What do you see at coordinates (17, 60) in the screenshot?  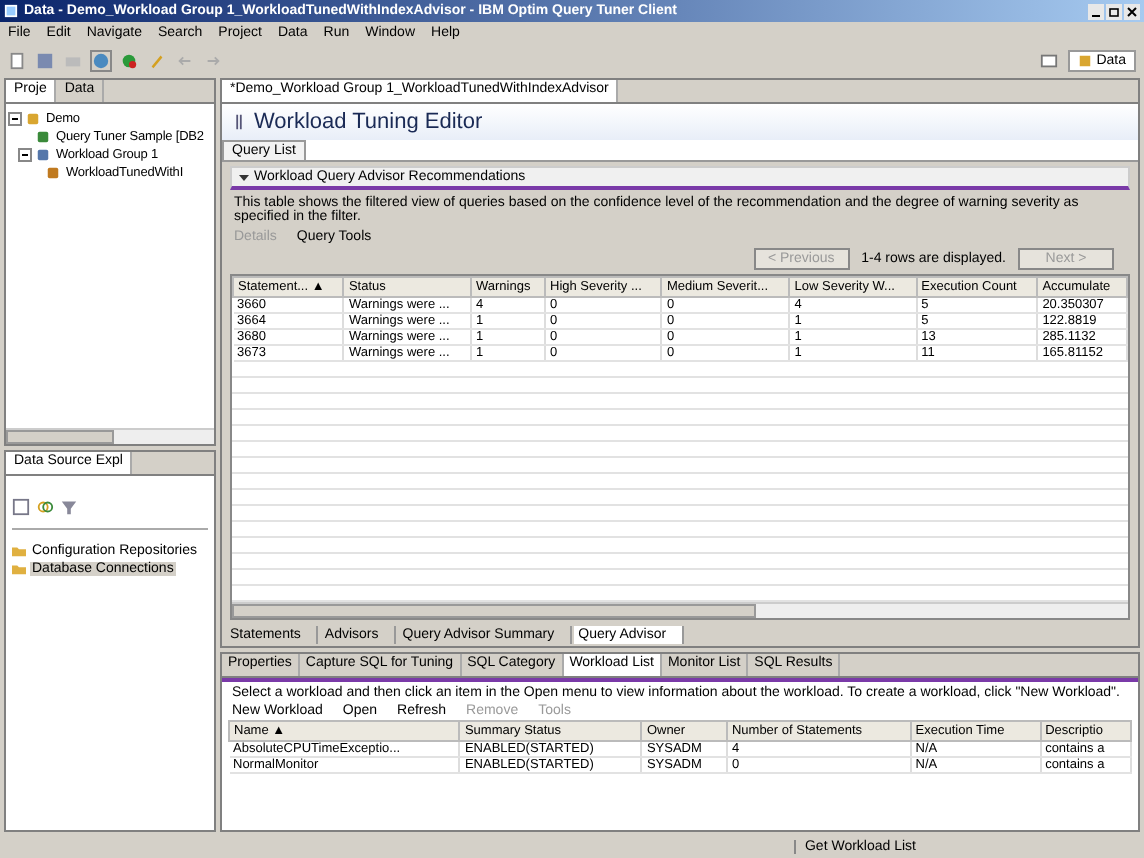 I see `new-file-icon` at bounding box center [17, 60].